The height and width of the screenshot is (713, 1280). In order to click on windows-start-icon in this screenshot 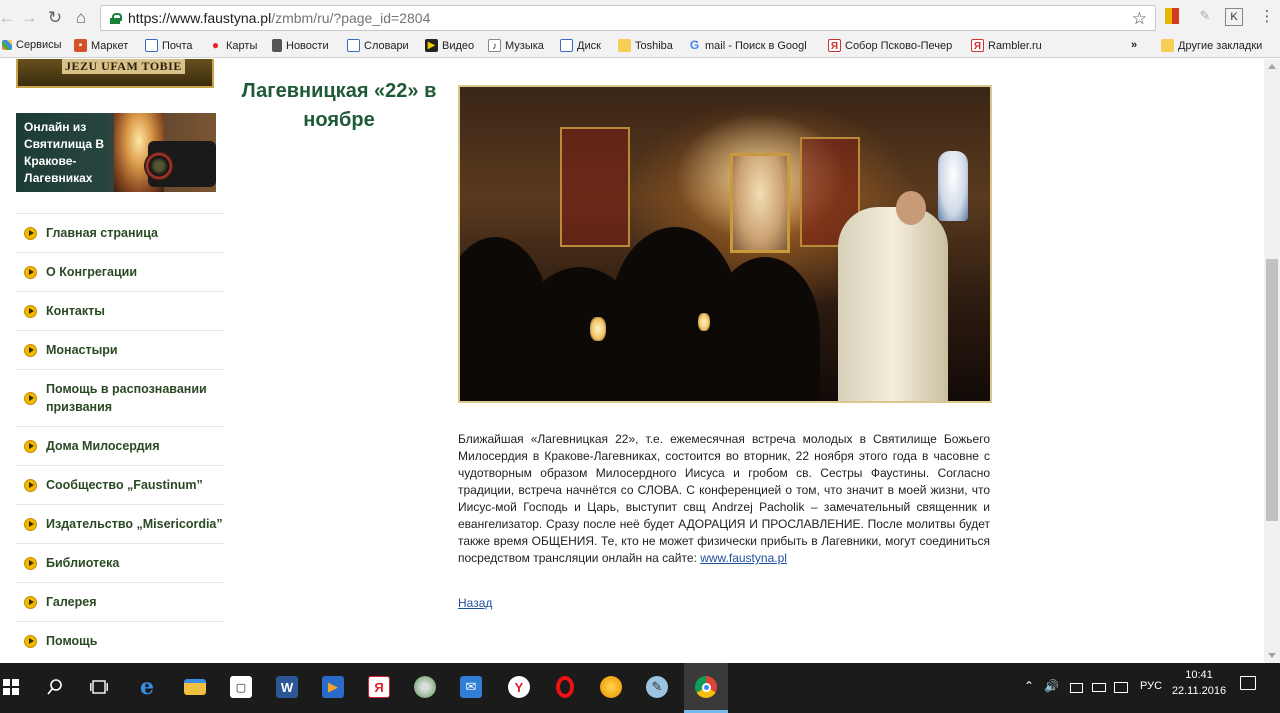, I will do `click(11, 687)`.